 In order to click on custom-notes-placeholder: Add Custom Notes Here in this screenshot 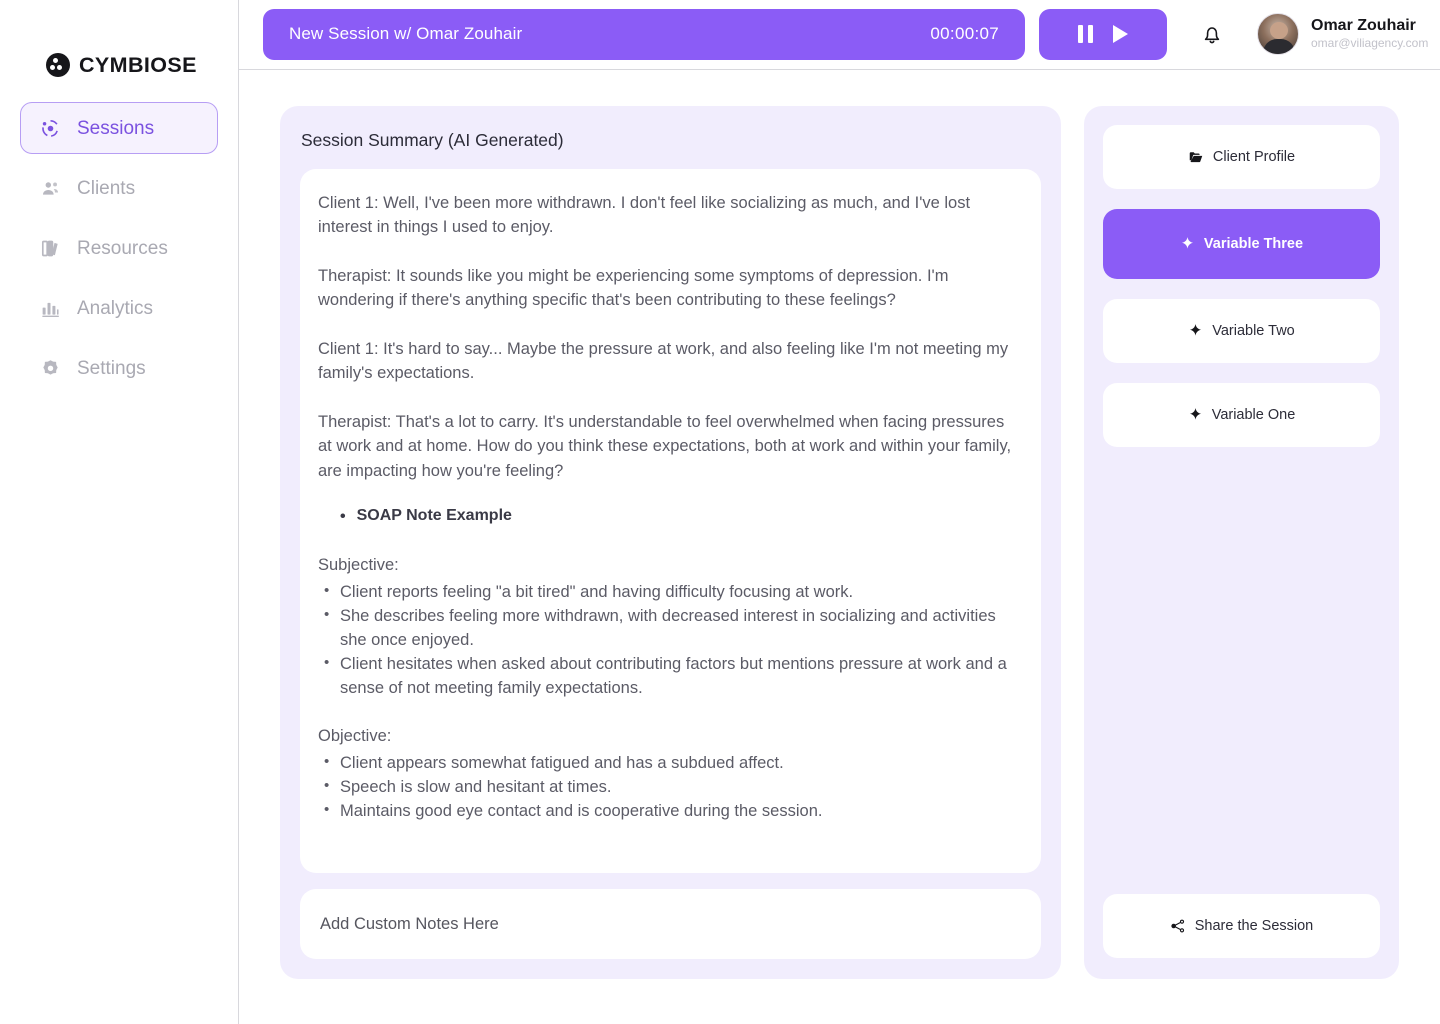, I will do `click(409, 923)`.